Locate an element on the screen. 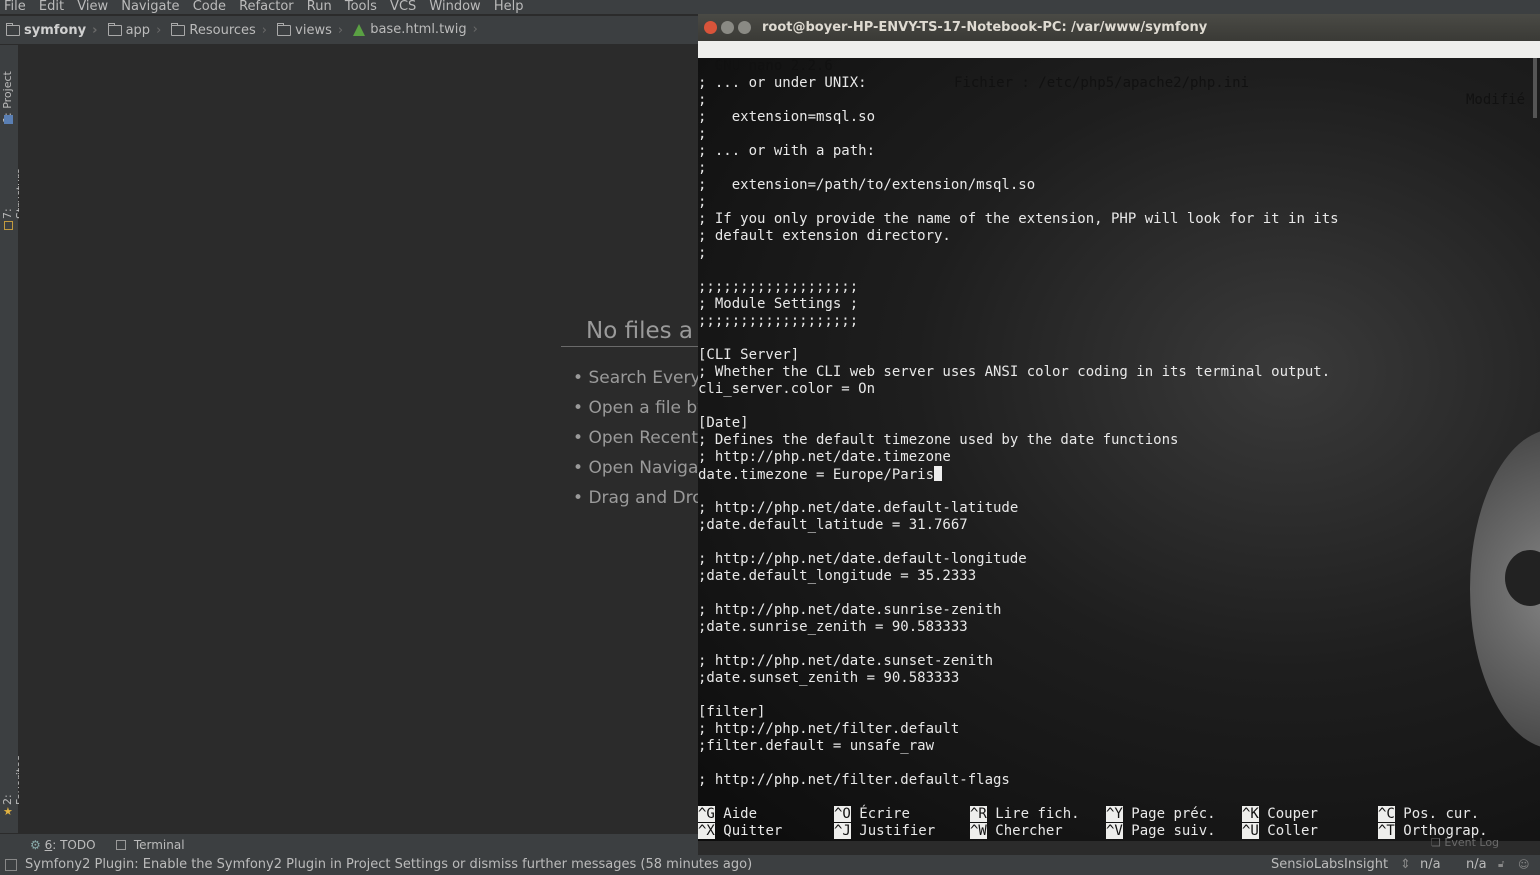 The width and height of the screenshot is (1540, 875). tab-favorites: 2: Favorites is located at coordinates (14, 775).